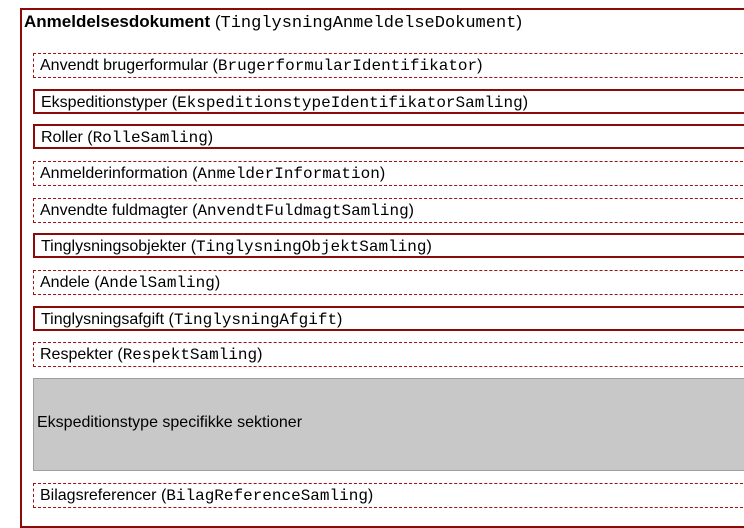  I want to click on row-code: TinglysningObjektSamling, so click(311, 247).